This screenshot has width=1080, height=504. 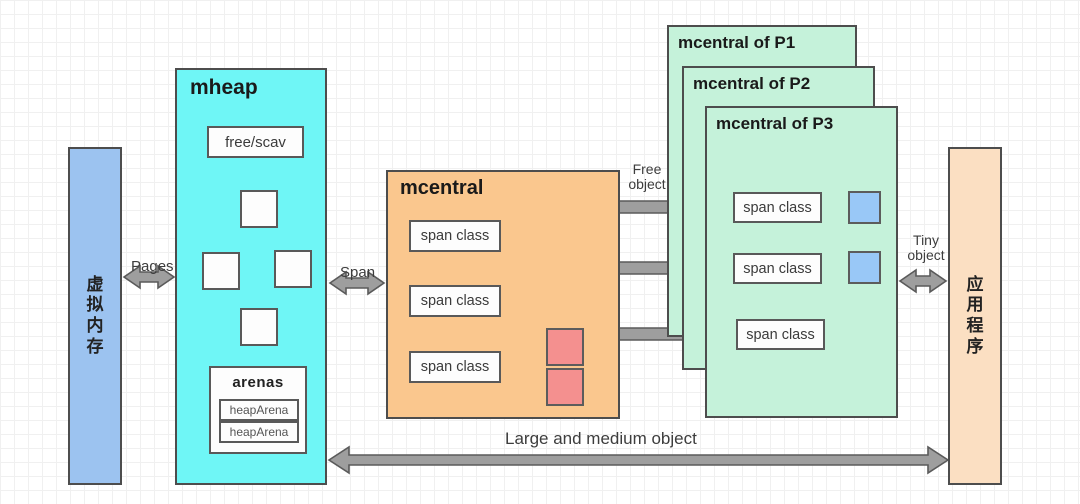 I want to click on application-block: 应用程序, so click(x=975, y=316).